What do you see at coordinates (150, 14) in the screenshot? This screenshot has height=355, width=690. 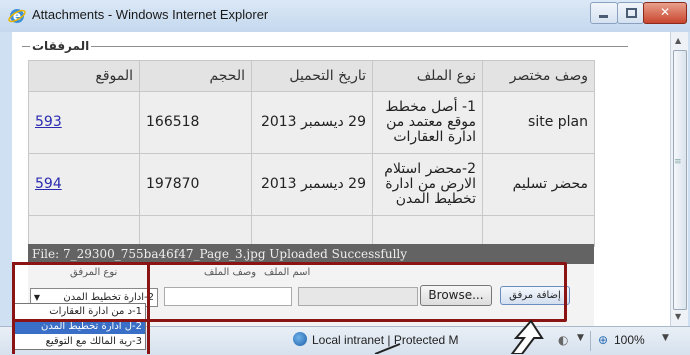 I see `window-title: Attachments - Windows Internet Explorer` at bounding box center [150, 14].